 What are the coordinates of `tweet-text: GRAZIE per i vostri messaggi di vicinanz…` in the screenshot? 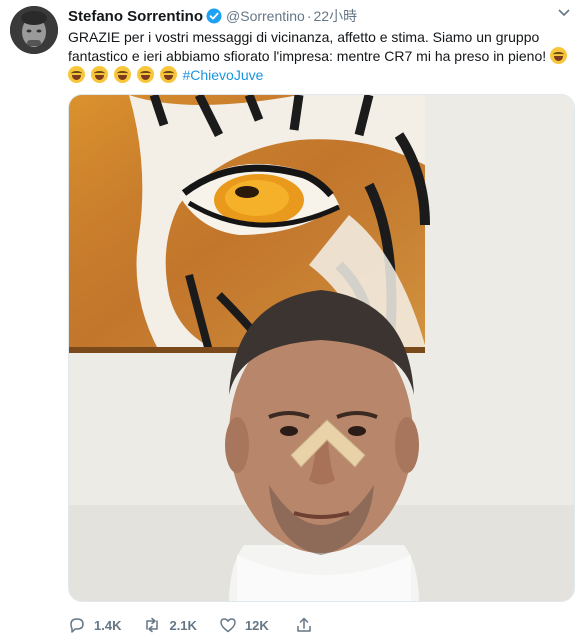 It's located at (321, 56).